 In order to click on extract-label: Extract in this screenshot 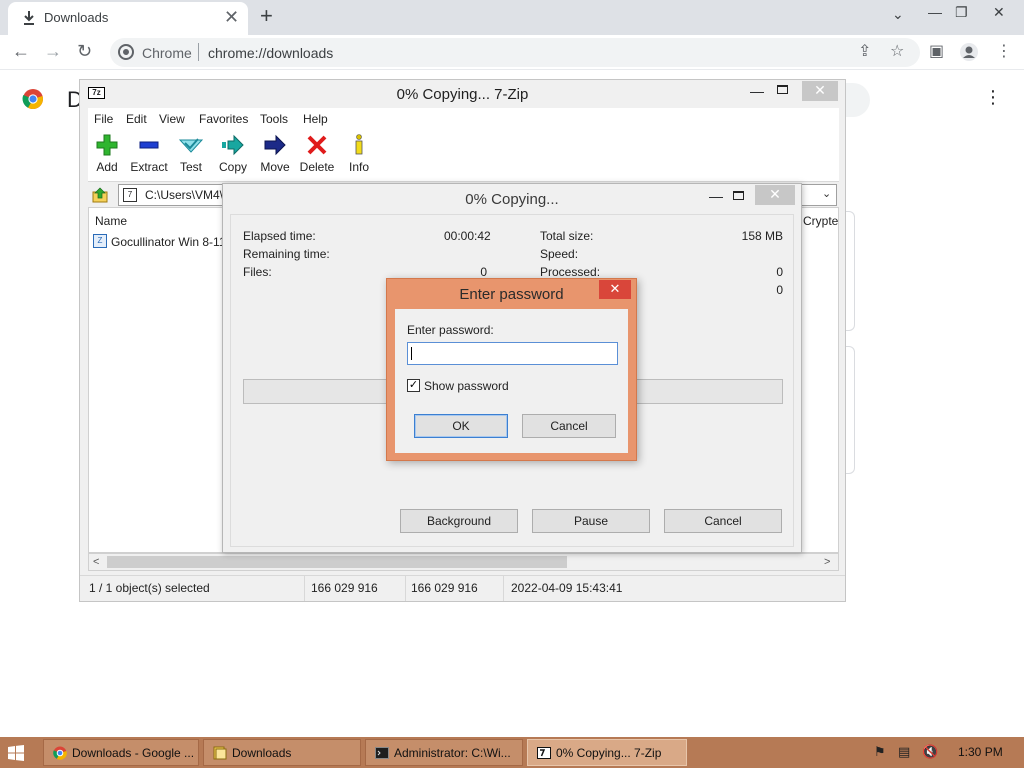, I will do `click(149, 167)`.